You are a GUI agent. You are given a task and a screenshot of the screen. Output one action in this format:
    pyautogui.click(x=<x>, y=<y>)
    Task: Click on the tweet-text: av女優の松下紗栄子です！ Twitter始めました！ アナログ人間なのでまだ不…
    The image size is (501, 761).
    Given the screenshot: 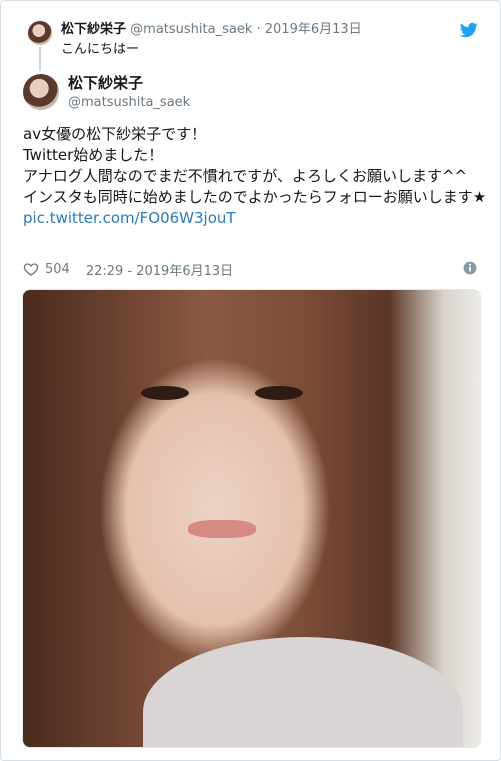 What is the action you would take?
    pyautogui.click(x=255, y=176)
    